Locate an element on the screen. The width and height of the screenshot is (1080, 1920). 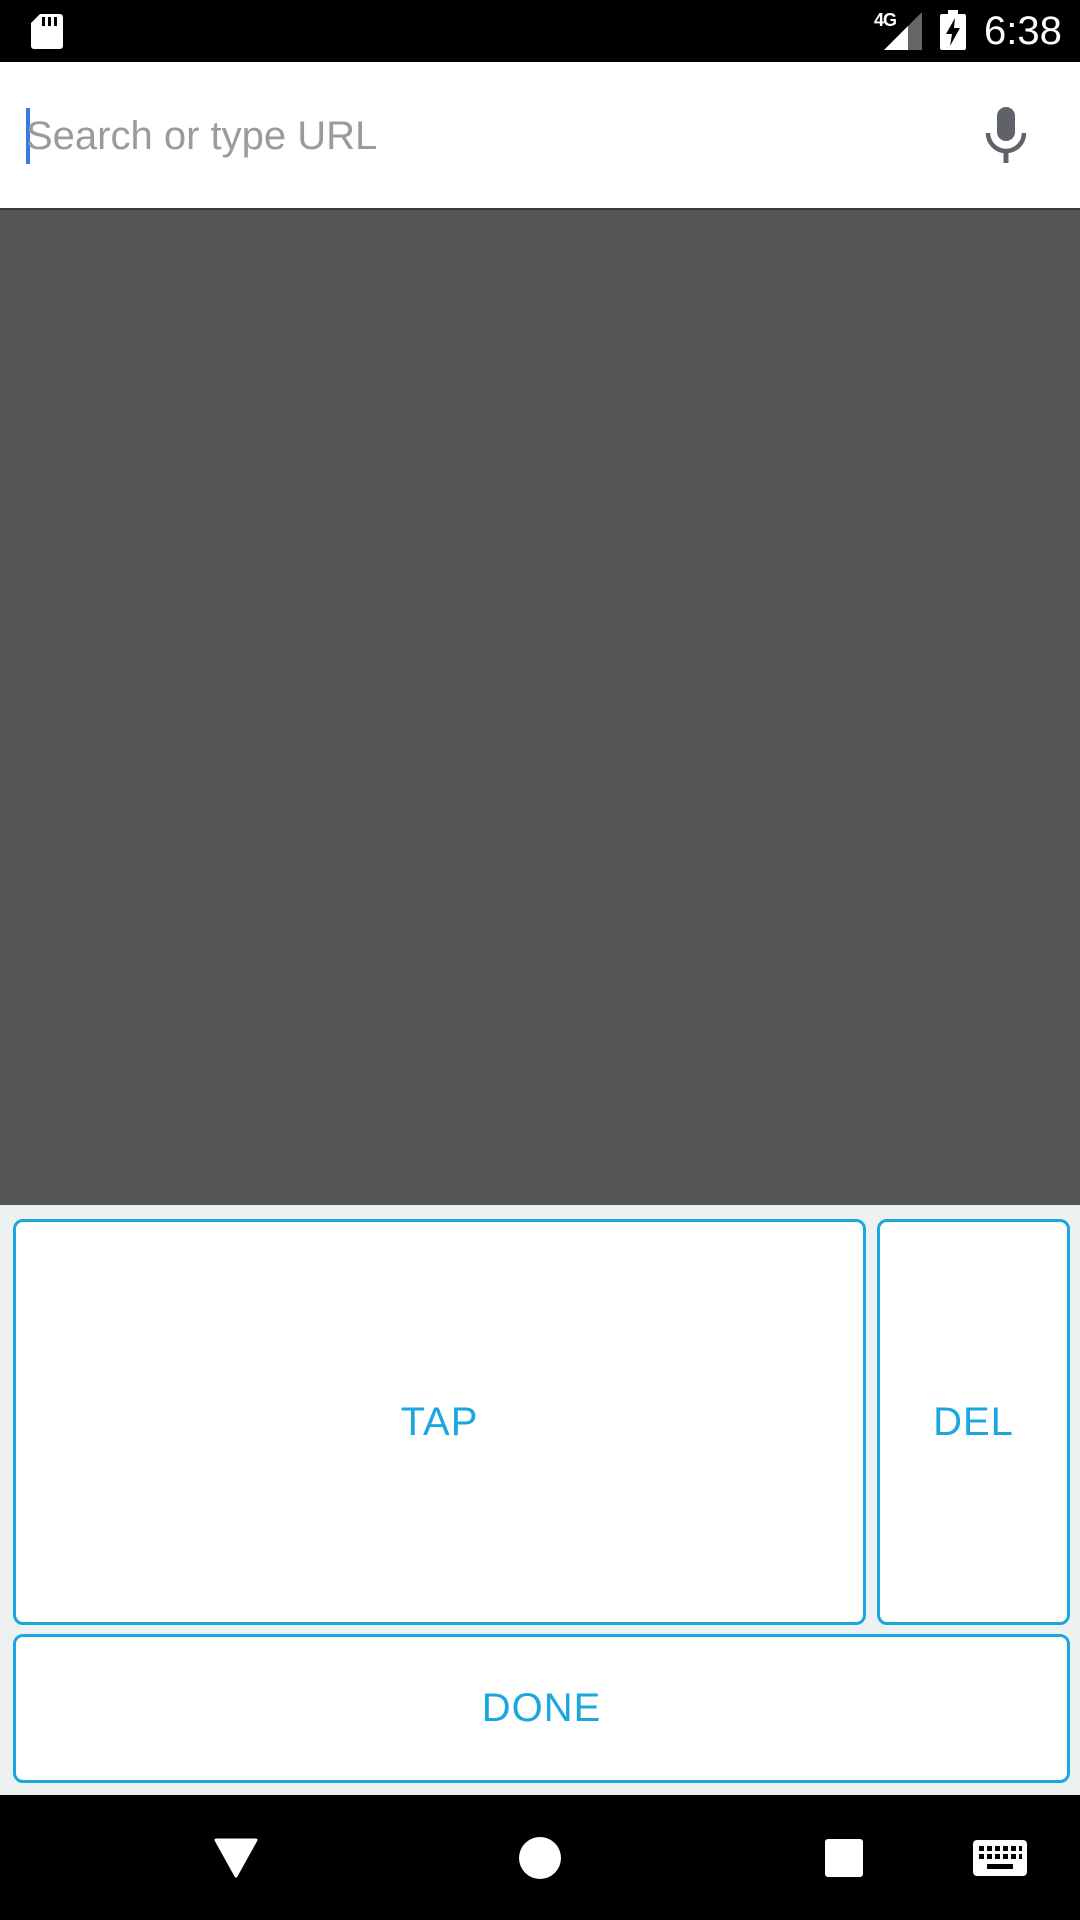
back-button is located at coordinates (236, 1857).